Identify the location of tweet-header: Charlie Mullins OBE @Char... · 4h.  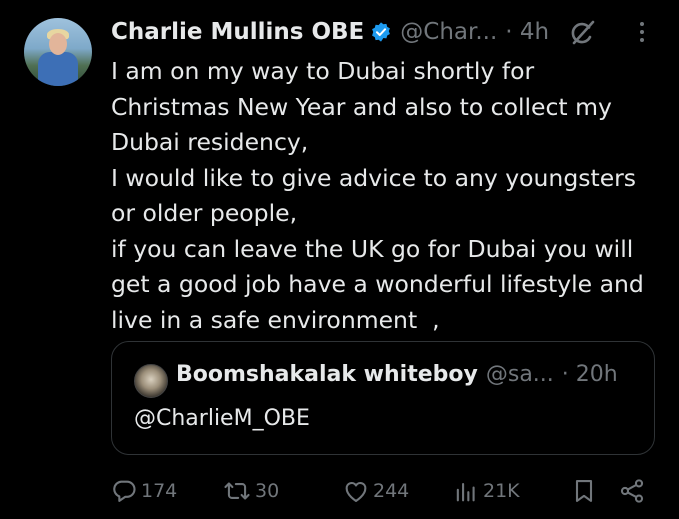
(330, 32).